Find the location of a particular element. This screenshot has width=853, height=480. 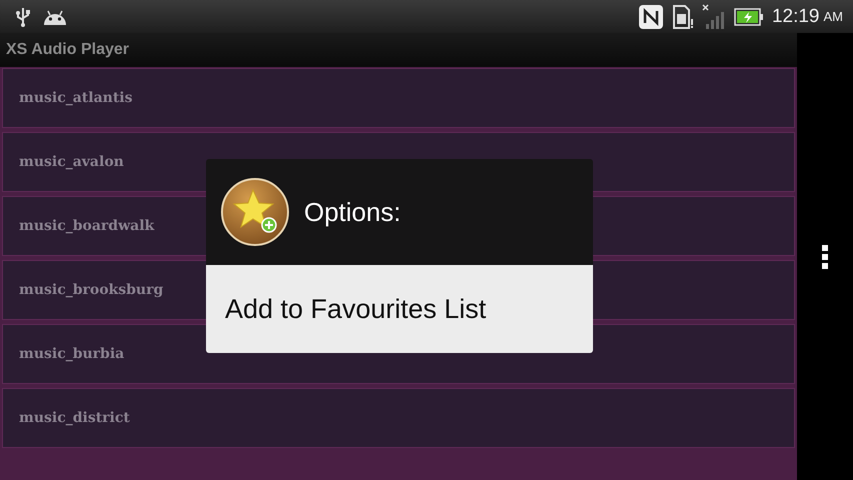

clock-time: 12:19 is located at coordinates (796, 17).